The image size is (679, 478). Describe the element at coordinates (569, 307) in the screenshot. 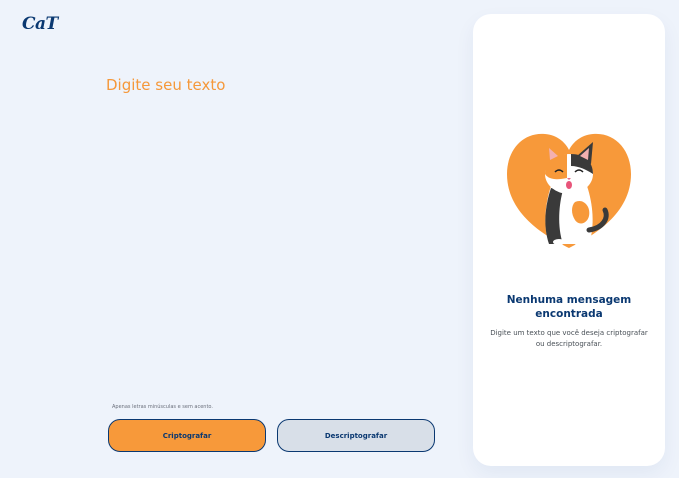

I see `empty-state-title: Nenhuma mensagem encontrada` at that location.